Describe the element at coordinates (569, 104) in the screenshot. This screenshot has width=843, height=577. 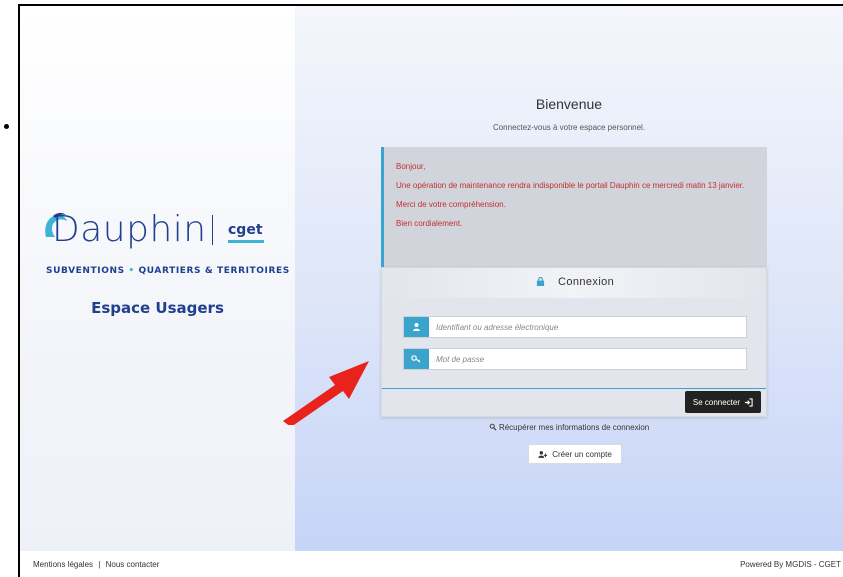
I see `welcome-title: Bienvenue` at that location.